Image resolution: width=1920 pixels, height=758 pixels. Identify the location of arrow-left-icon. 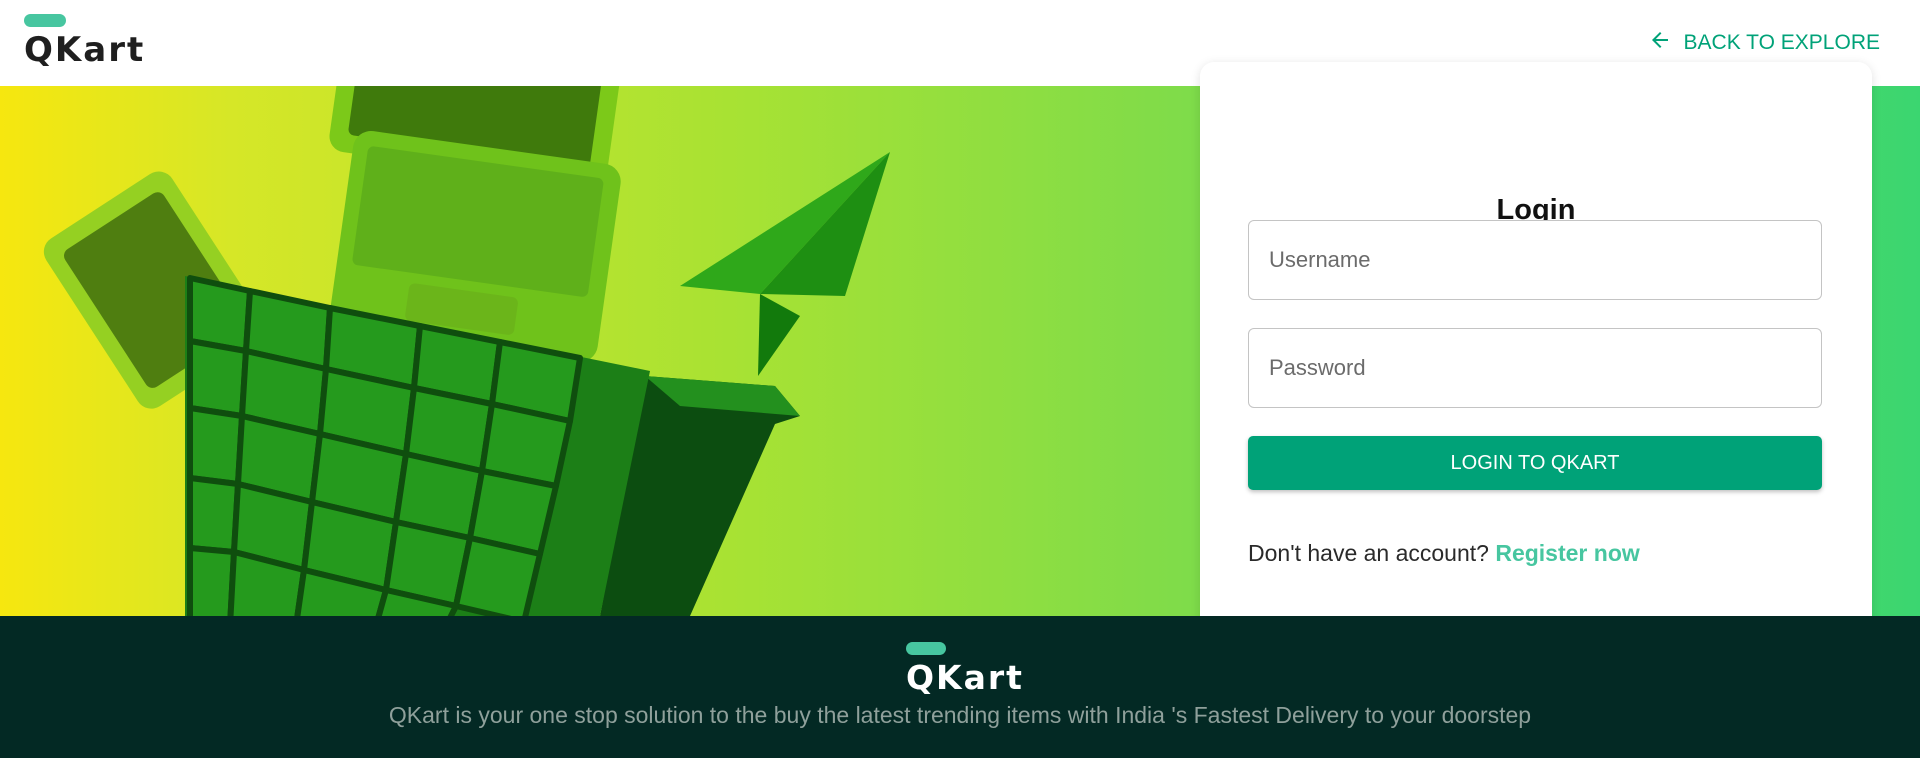
(1660, 43).